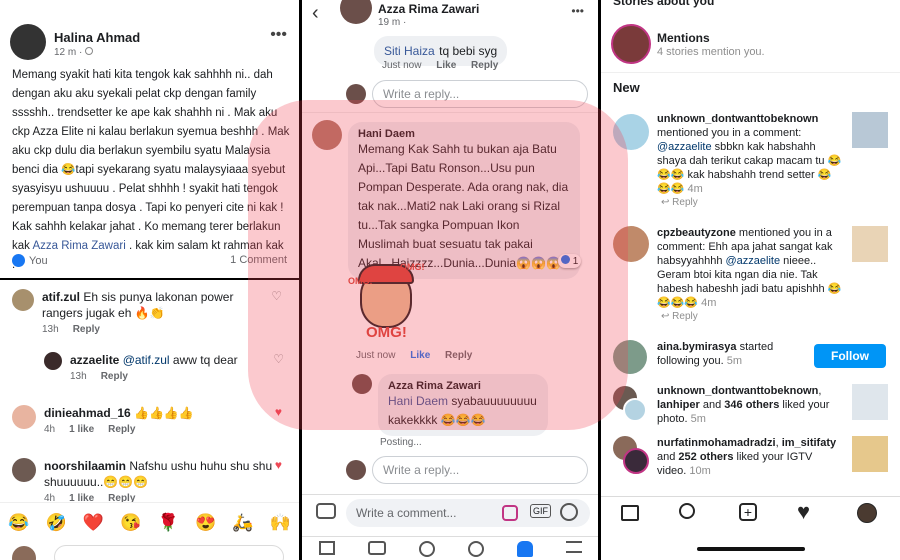  What do you see at coordinates (205, 523) in the screenshot?
I see `emoji-button: 😍` at bounding box center [205, 523].